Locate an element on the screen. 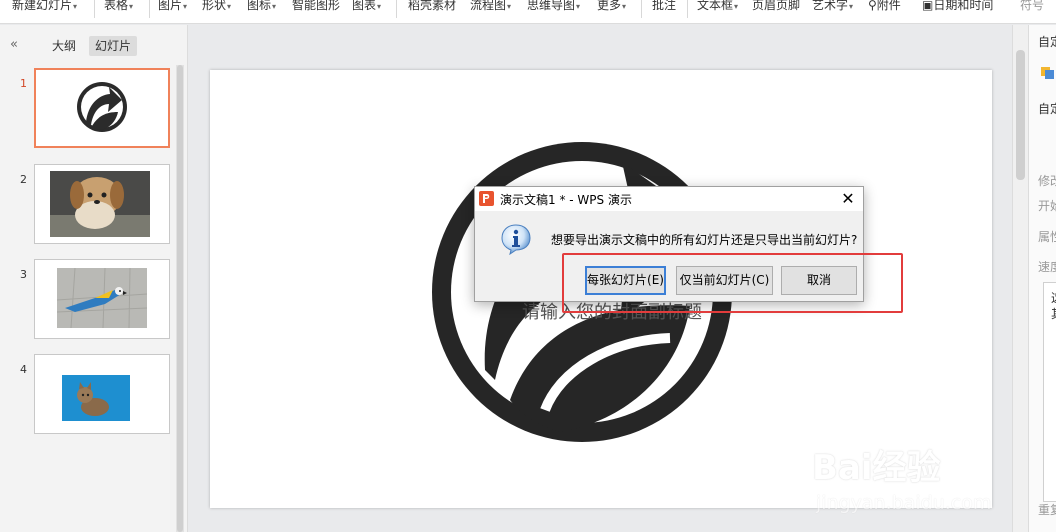 Image resolution: width=1056 pixels, height=532 pixels. repeat-label: 重复 is located at coordinates (1047, 510).